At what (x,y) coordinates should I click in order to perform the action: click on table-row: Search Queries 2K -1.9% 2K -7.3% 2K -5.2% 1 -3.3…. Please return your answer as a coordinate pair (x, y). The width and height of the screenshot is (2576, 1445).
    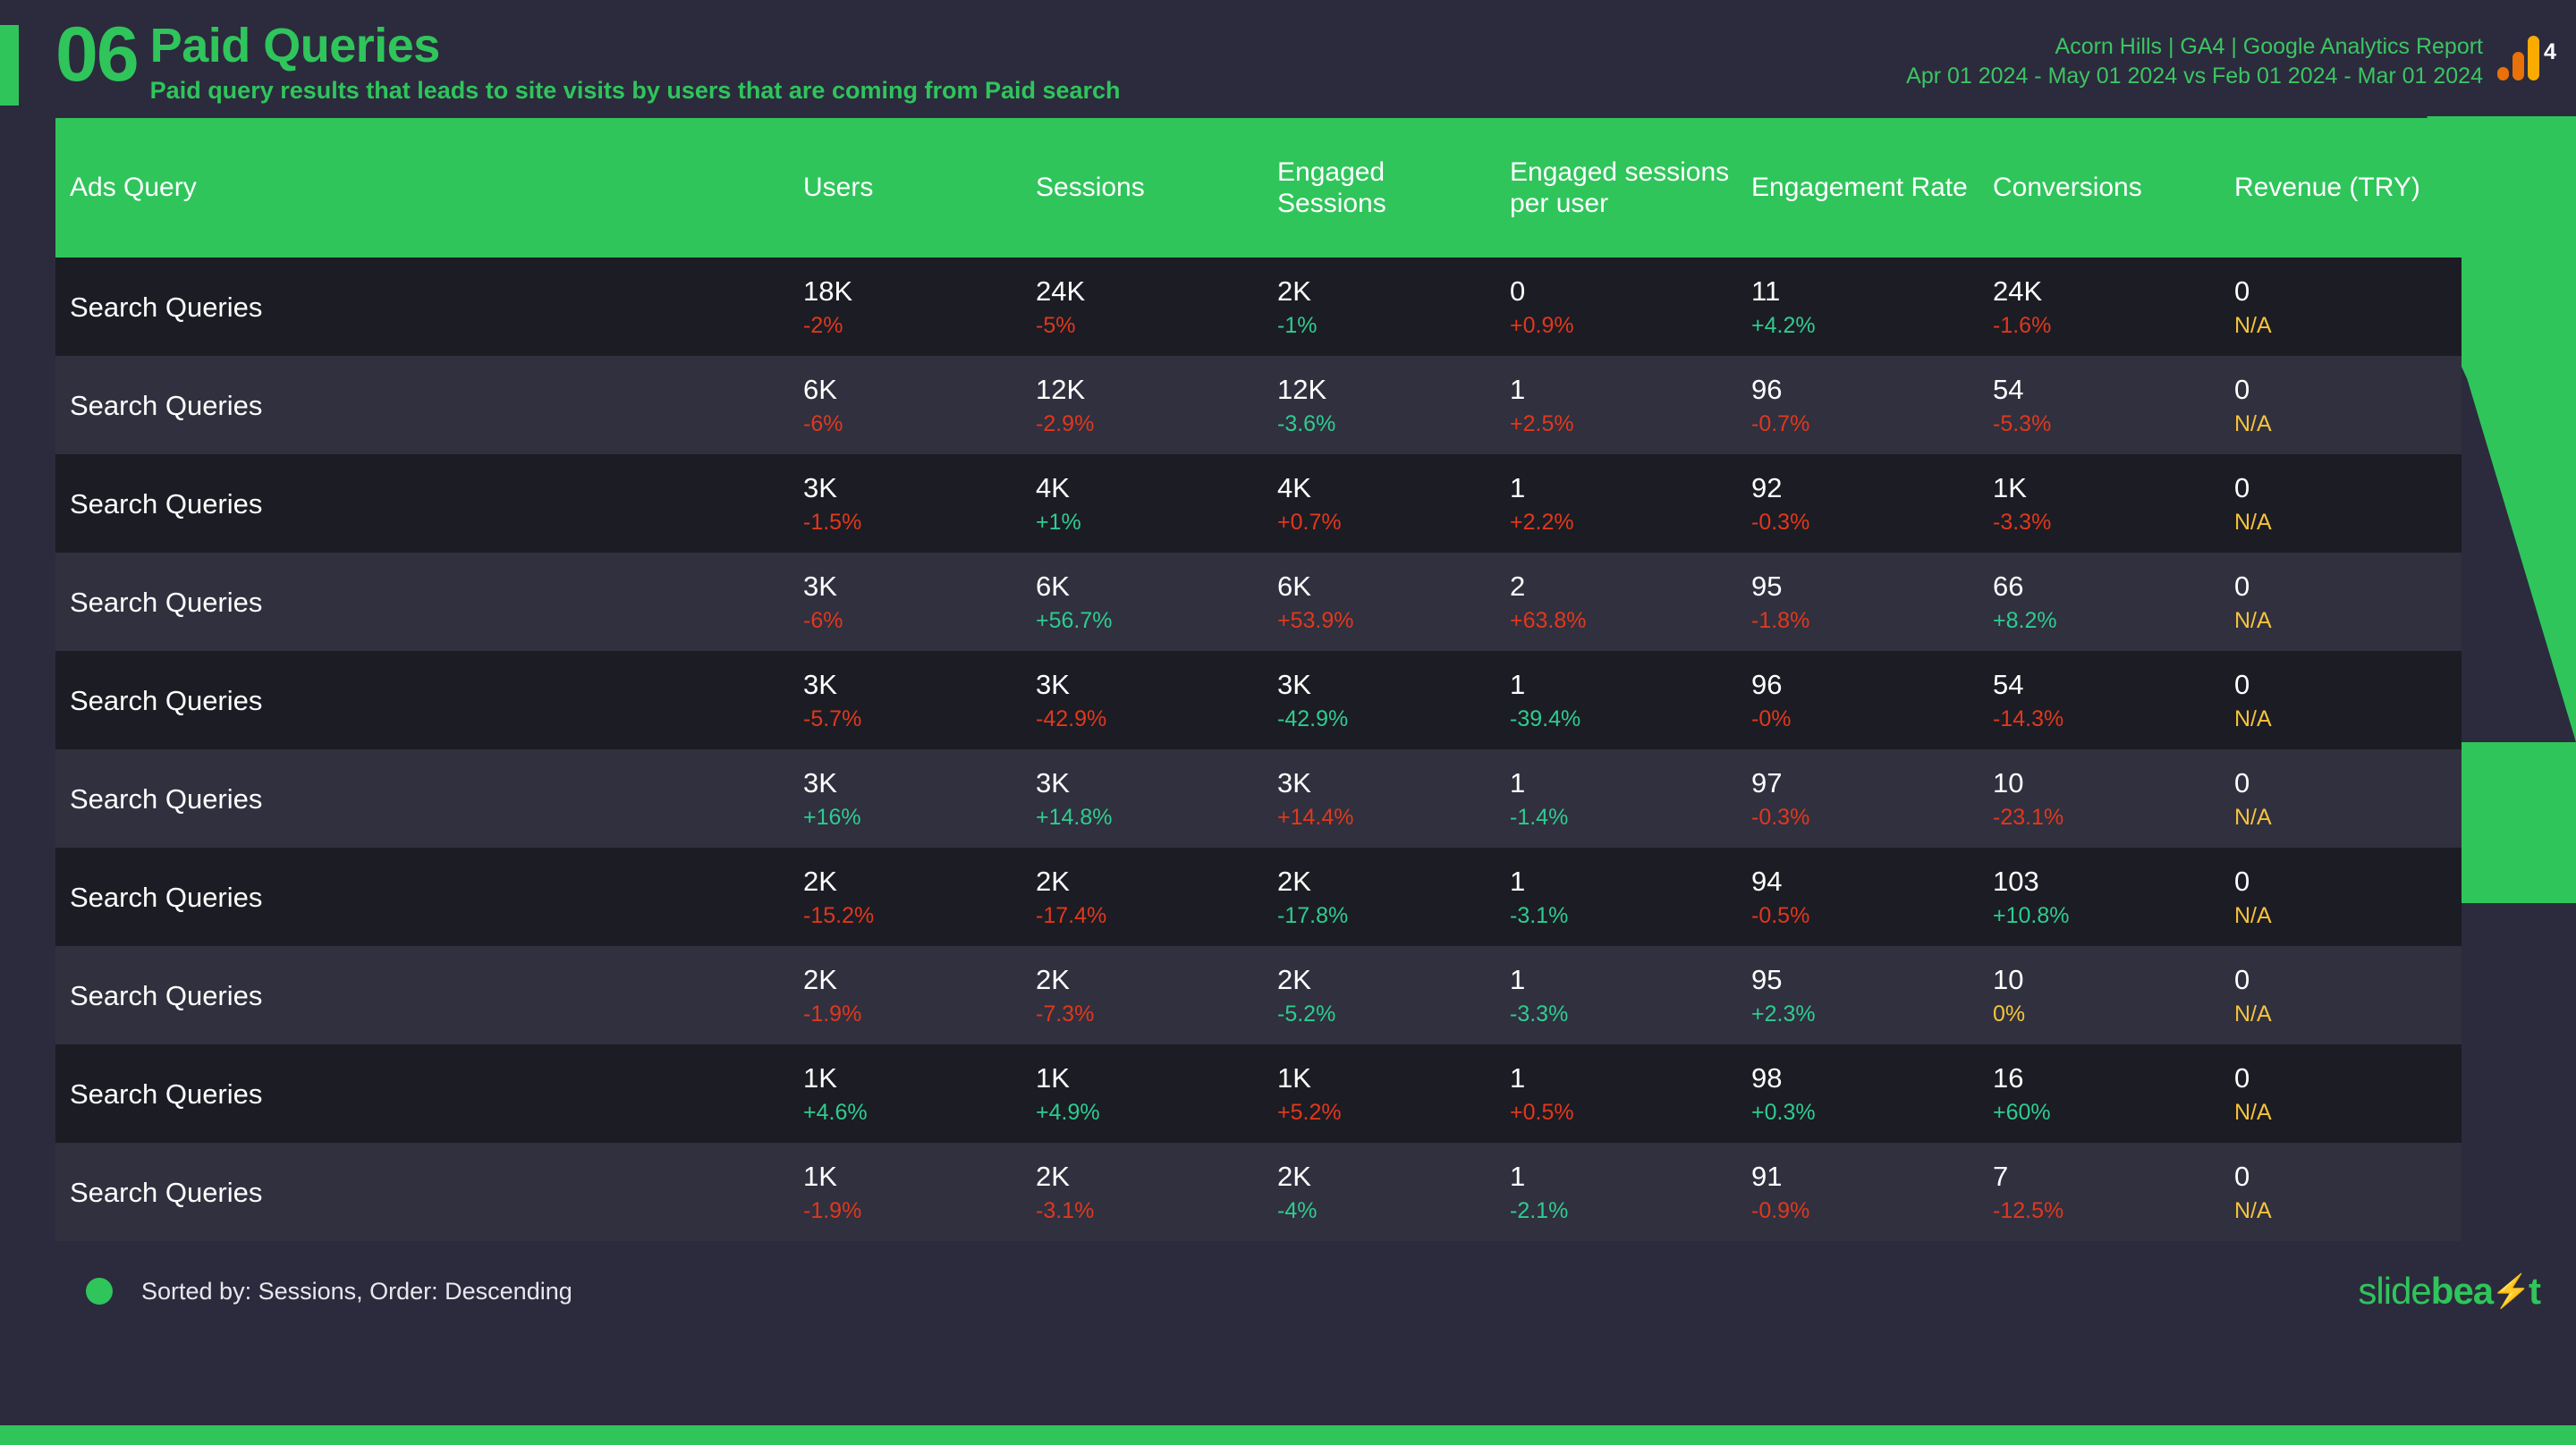
    Looking at the image, I should click on (1258, 995).